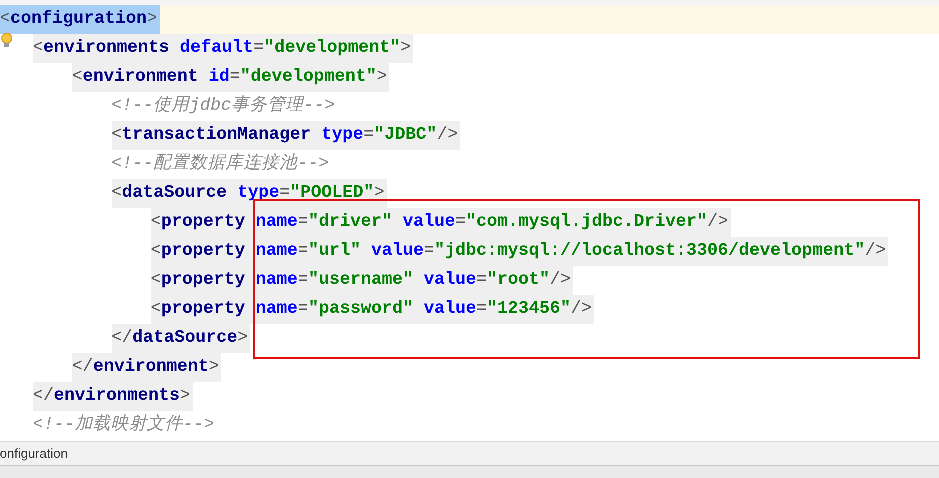 The width and height of the screenshot is (939, 478). I want to click on code-comment: <!--加载映射文件-->, so click(124, 425).